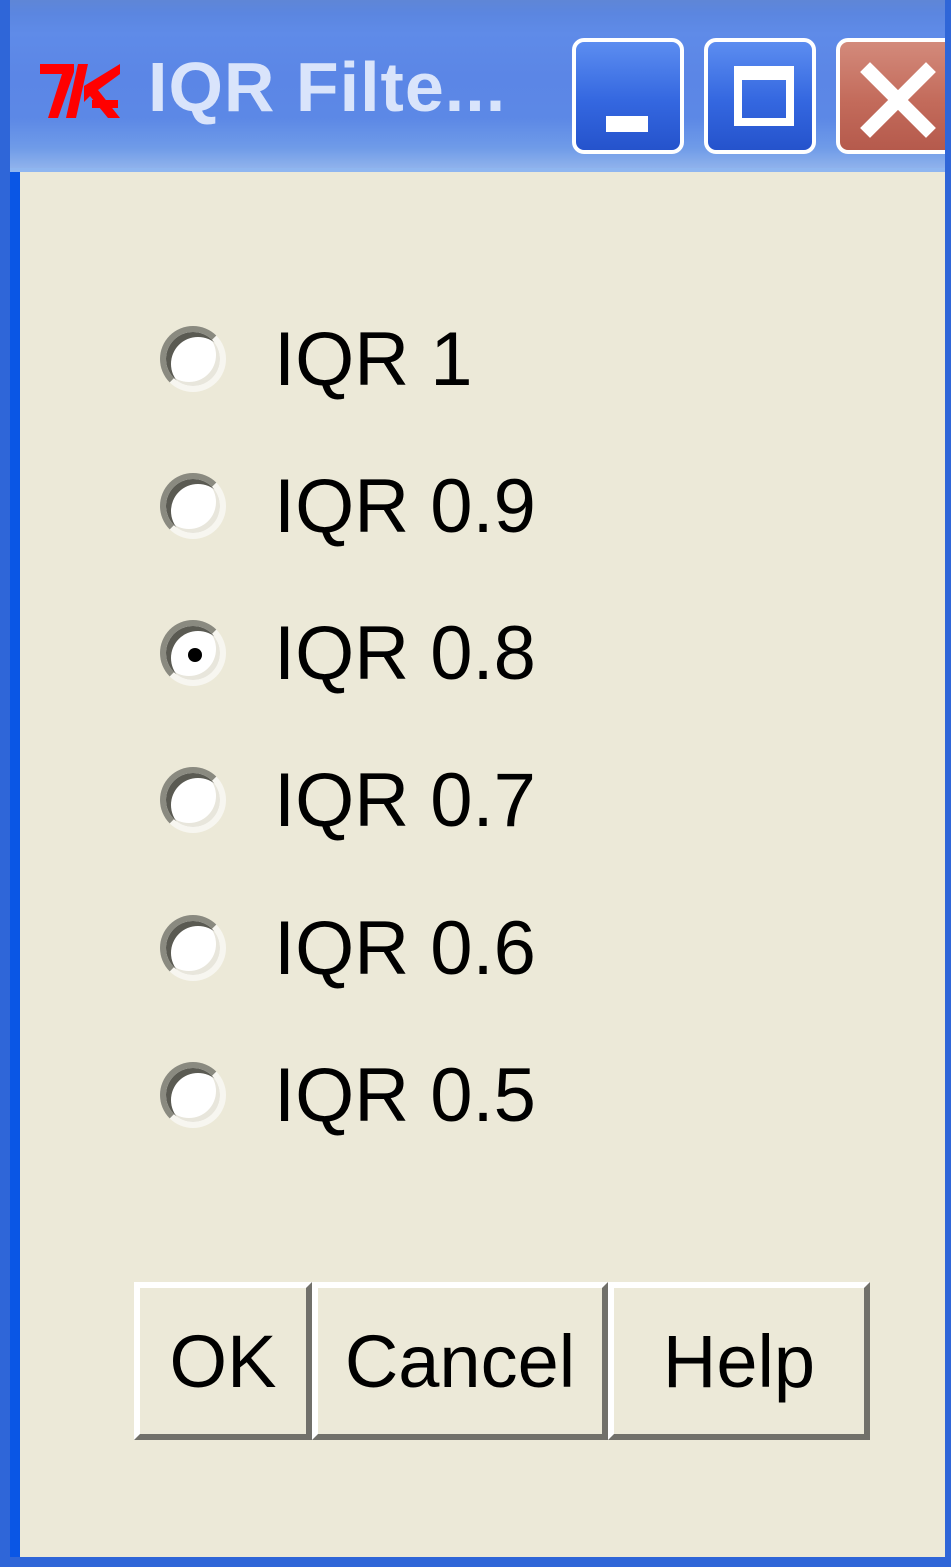 Image resolution: width=951 pixels, height=1567 pixels. Describe the element at coordinates (764, 96) in the screenshot. I see `maximize-icon` at that location.